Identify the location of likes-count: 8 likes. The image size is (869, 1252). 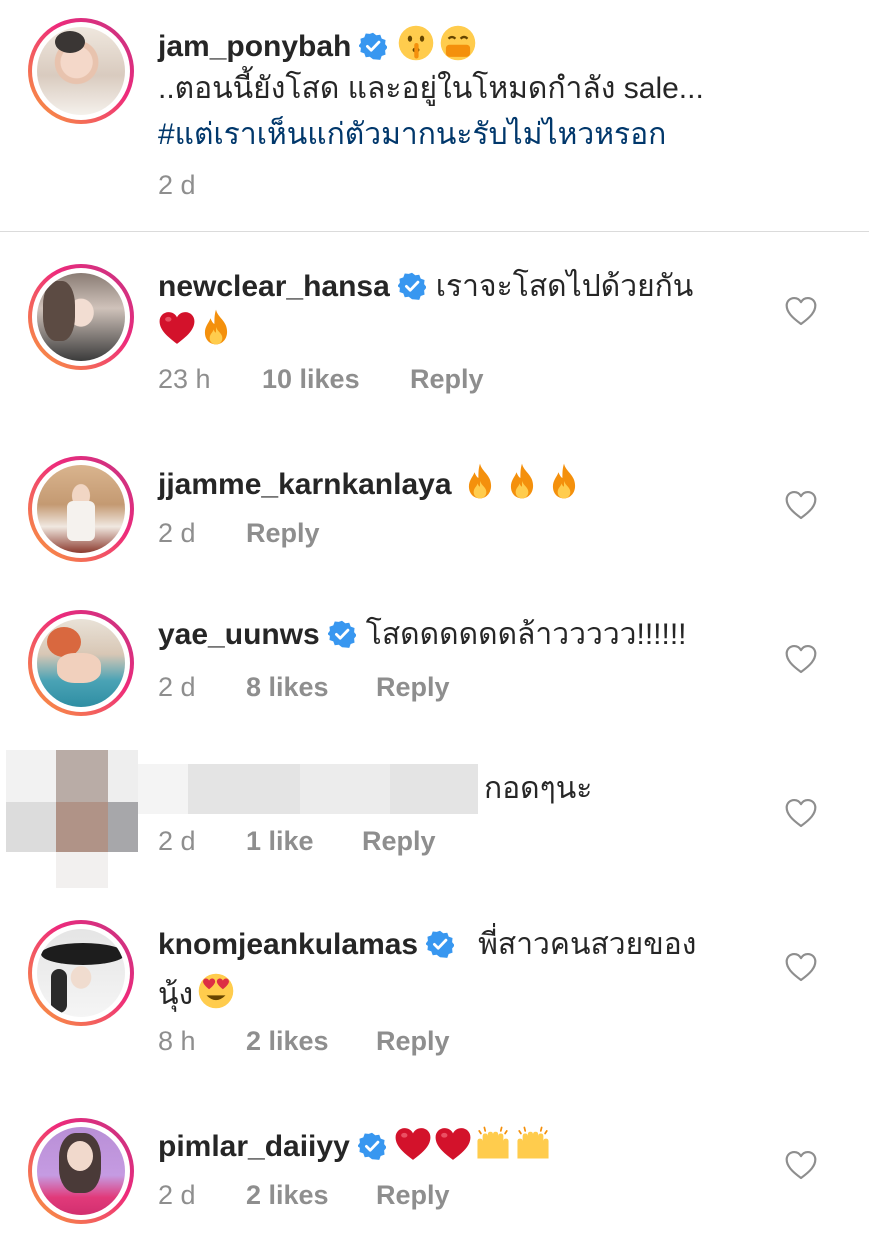
(287, 687).